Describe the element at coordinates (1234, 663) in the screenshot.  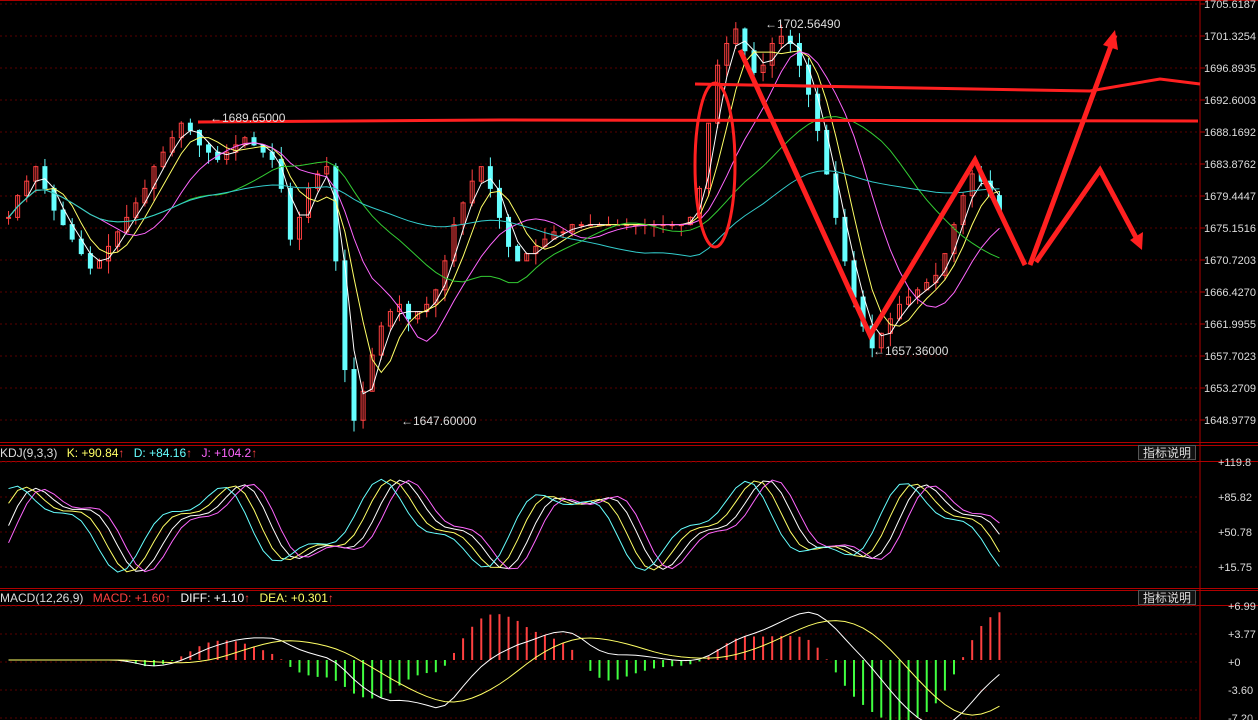
I see `macd-tick-label: +0` at that location.